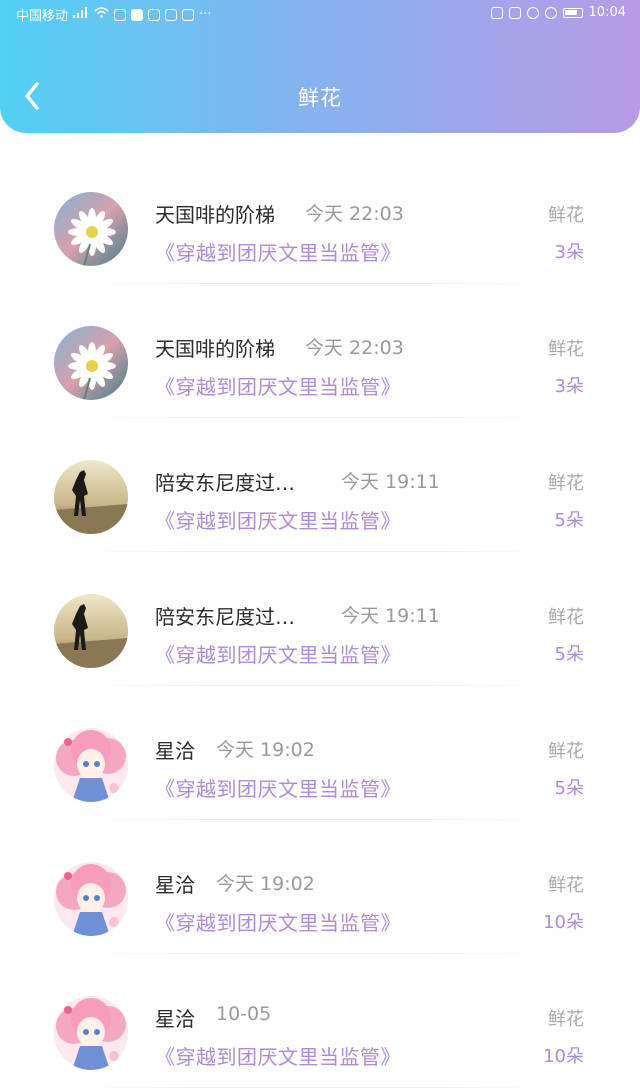  I want to click on status-bar: 中国移动 ··· 10:04, so click(320, 14).